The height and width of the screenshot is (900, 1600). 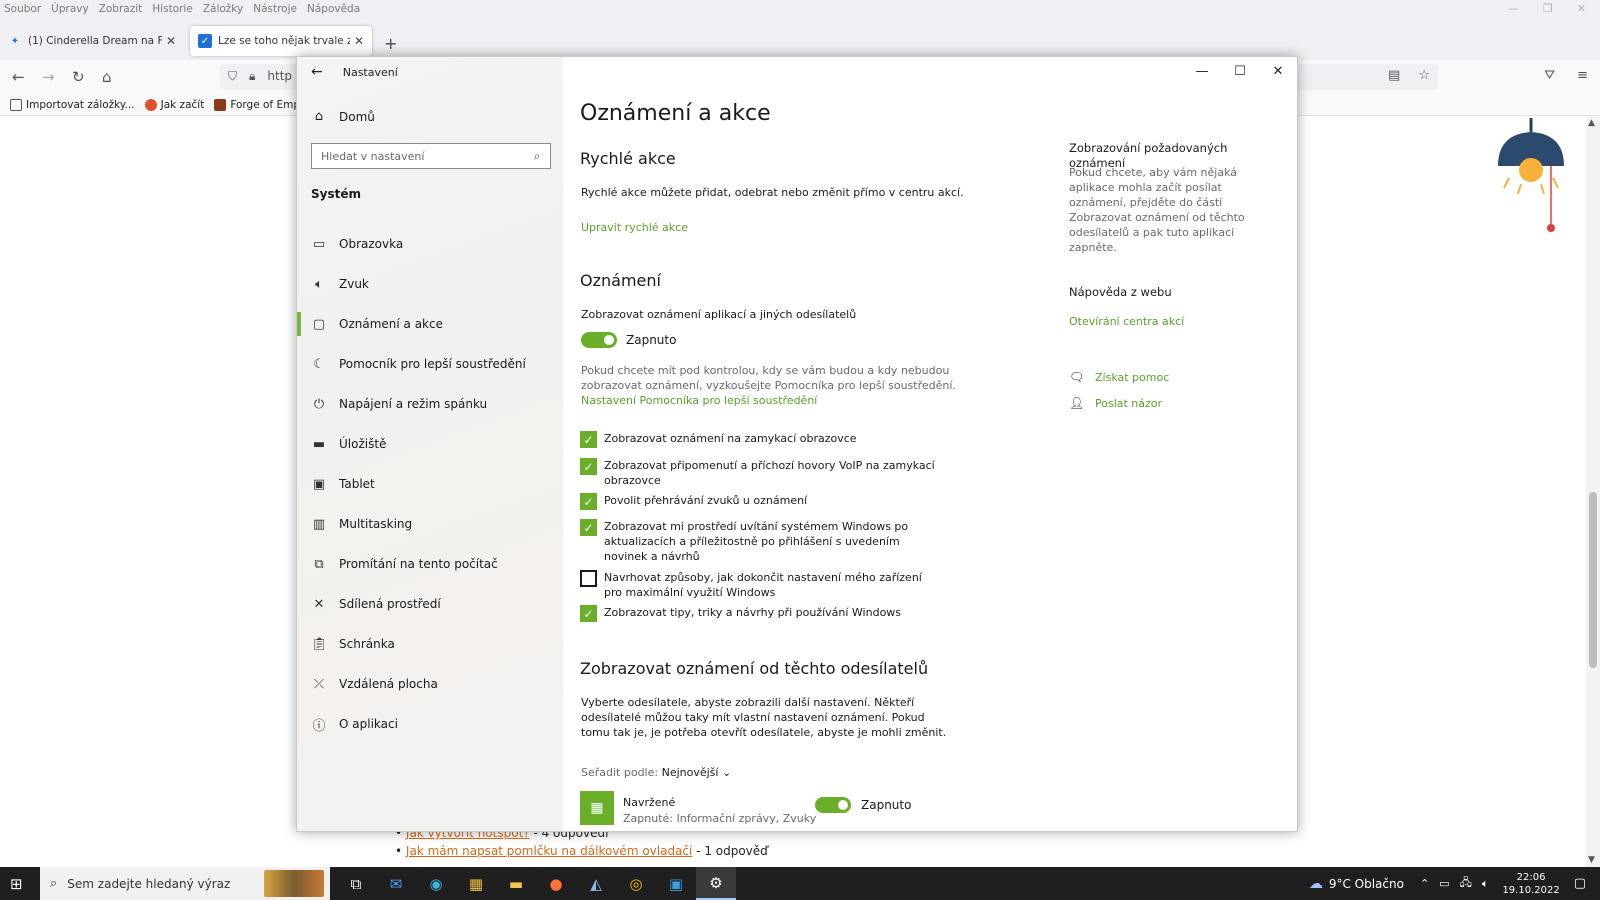 What do you see at coordinates (1356, 884) in the screenshot?
I see `weather-widget: ☁ 9°C Oblačno` at bounding box center [1356, 884].